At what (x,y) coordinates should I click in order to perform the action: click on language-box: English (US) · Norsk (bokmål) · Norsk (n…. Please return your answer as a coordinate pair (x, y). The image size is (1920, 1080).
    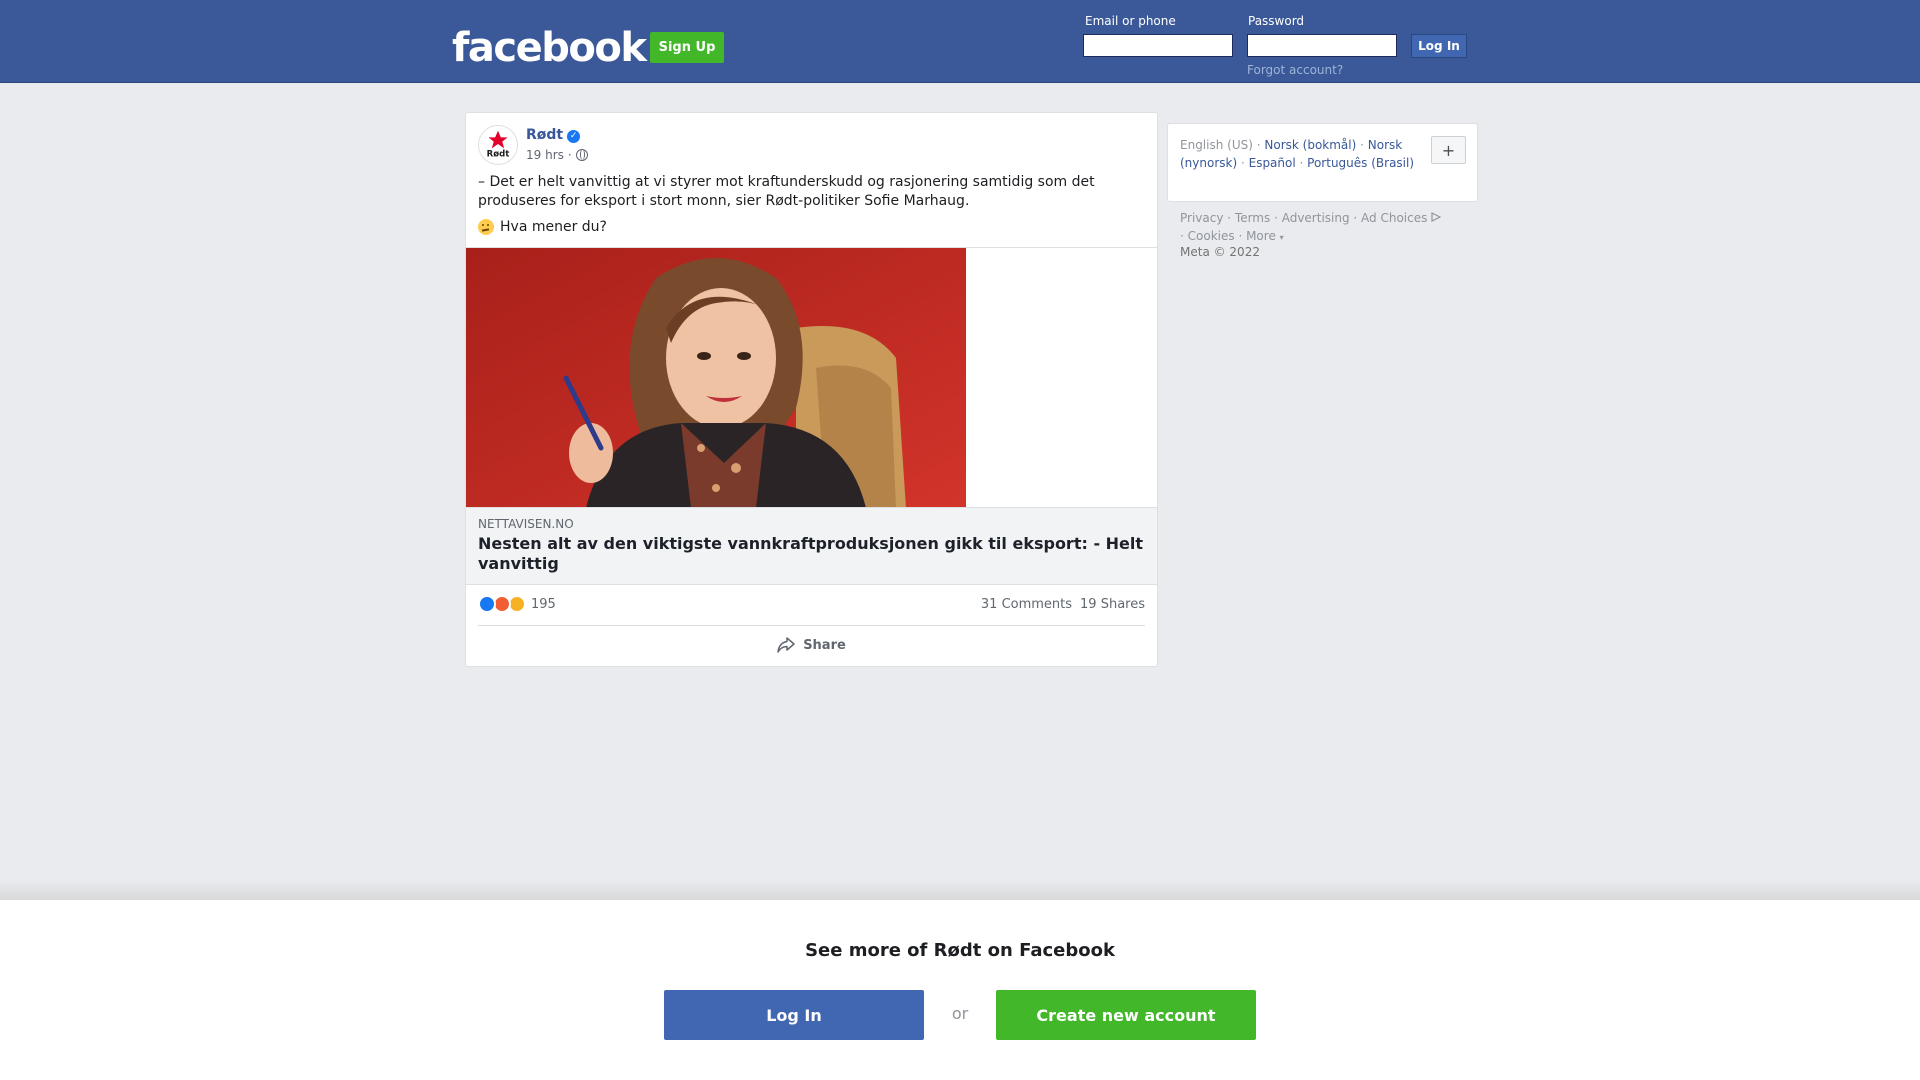
    Looking at the image, I should click on (1322, 162).